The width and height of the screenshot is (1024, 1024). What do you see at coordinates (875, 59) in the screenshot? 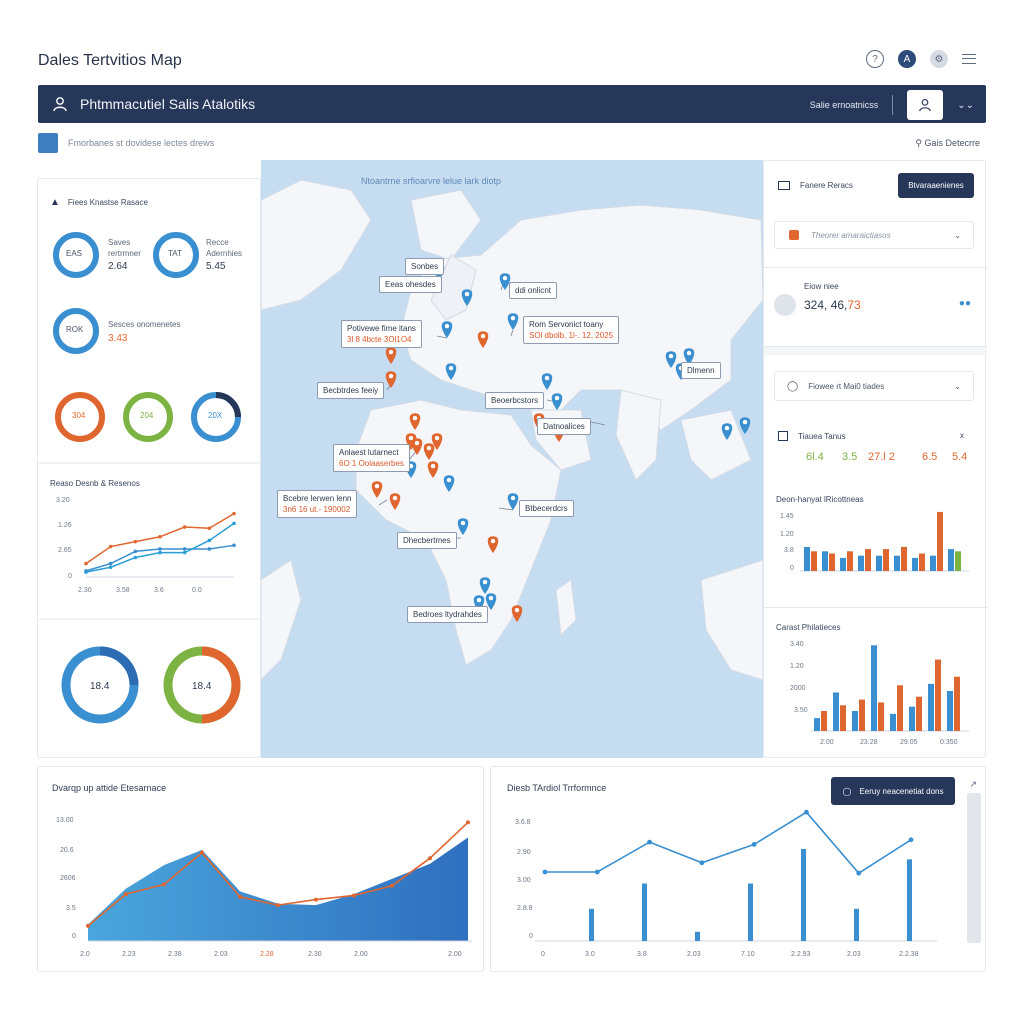
I see `help-icon: ?` at bounding box center [875, 59].